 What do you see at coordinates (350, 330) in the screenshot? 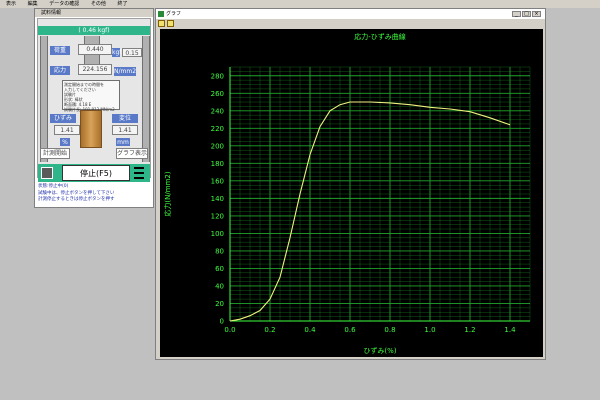
I see `x-tick-label: 0.6` at bounding box center [350, 330].